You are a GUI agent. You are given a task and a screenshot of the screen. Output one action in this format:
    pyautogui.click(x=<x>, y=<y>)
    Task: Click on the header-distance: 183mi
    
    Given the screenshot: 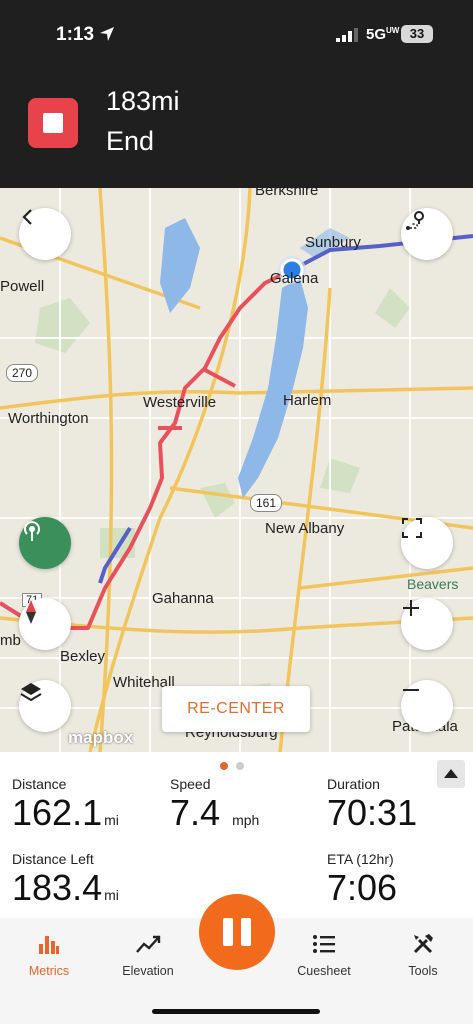 What is the action you would take?
    pyautogui.click(x=143, y=101)
    